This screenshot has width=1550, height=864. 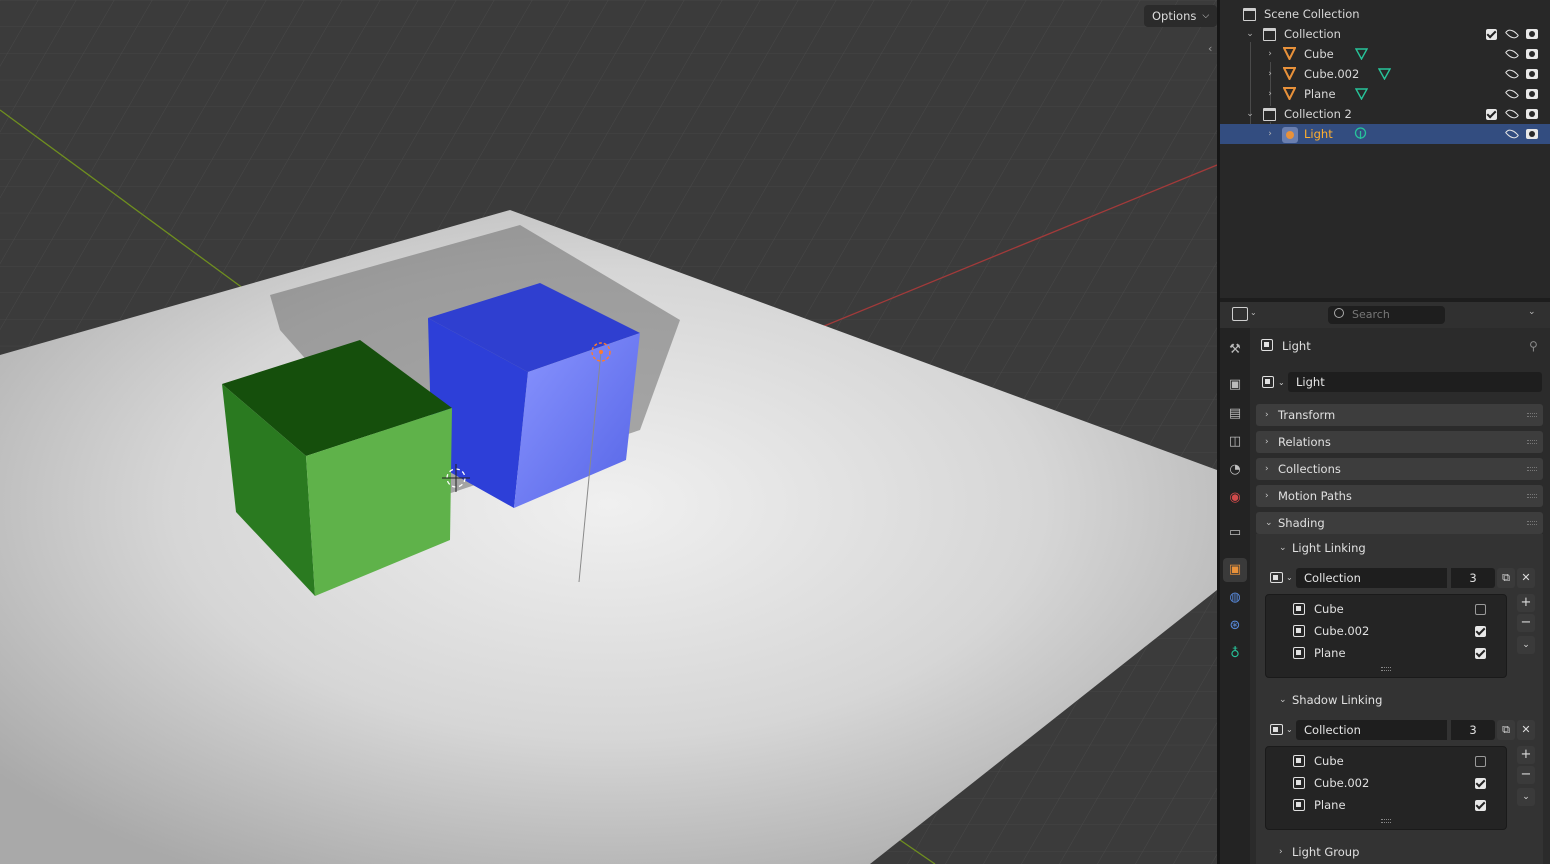 What do you see at coordinates (1406, 548) in the screenshot?
I see `subpanel-light-linking: ⌄ Light Linking` at bounding box center [1406, 548].